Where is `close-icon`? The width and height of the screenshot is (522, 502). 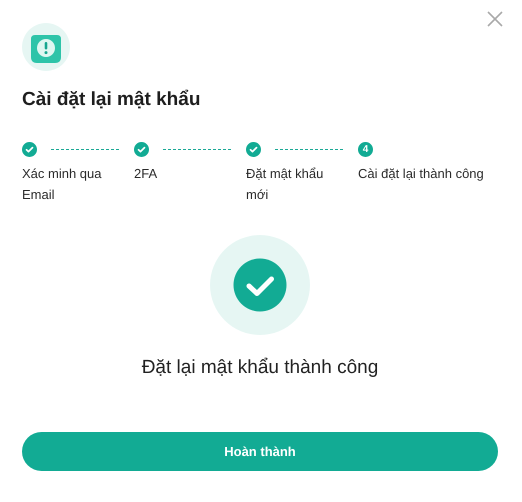
close-icon is located at coordinates (495, 19).